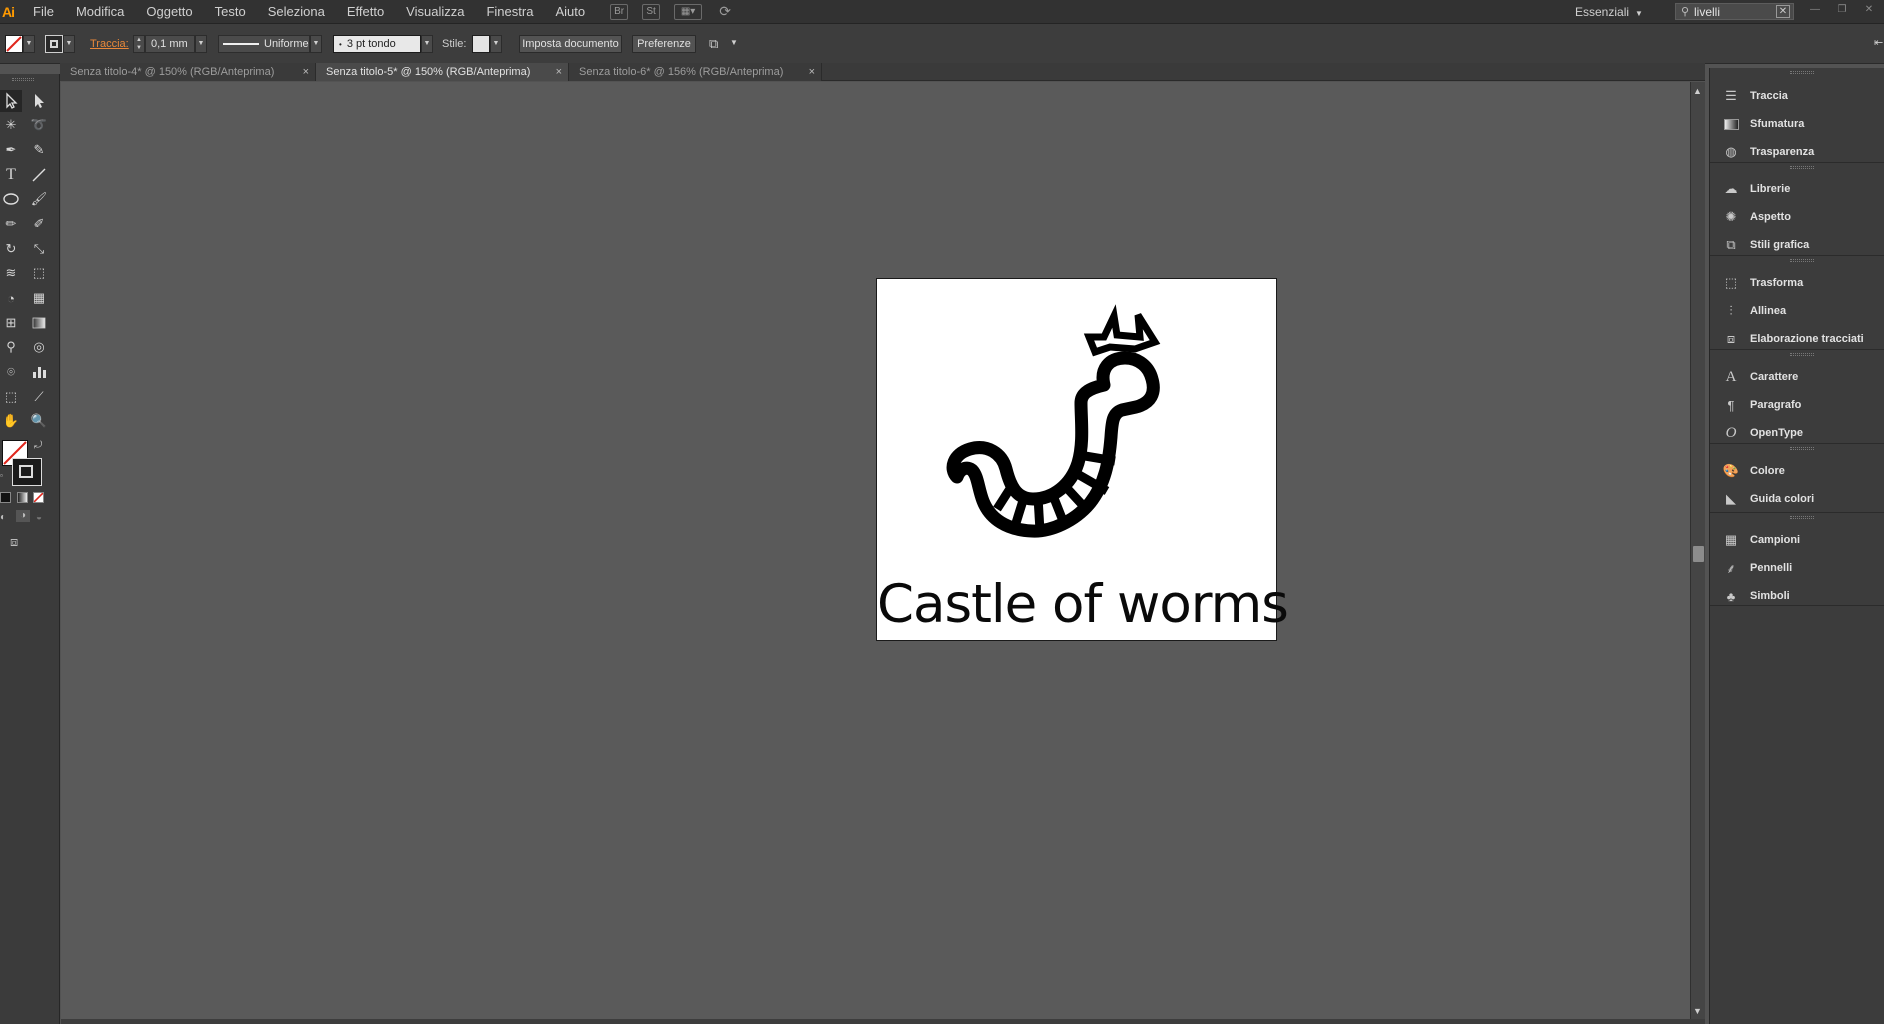  Describe the element at coordinates (39, 517) in the screenshot. I see `draw-inside-icon: ◒` at that location.